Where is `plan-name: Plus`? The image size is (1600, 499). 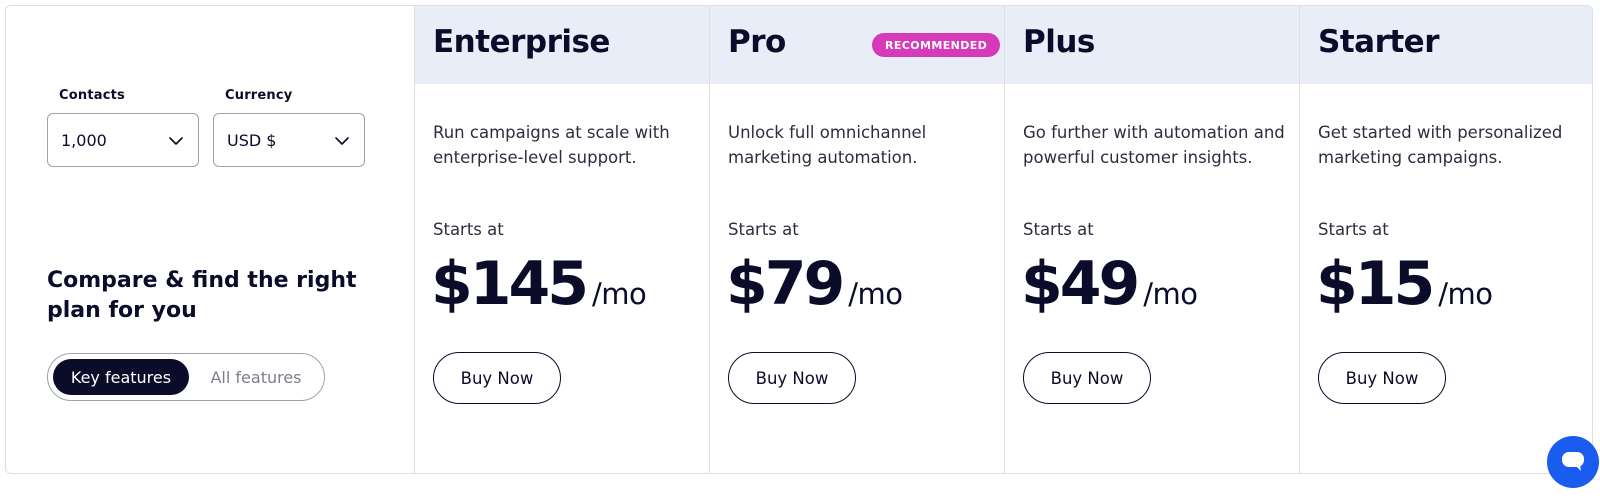
plan-name: Plus is located at coordinates (1059, 42).